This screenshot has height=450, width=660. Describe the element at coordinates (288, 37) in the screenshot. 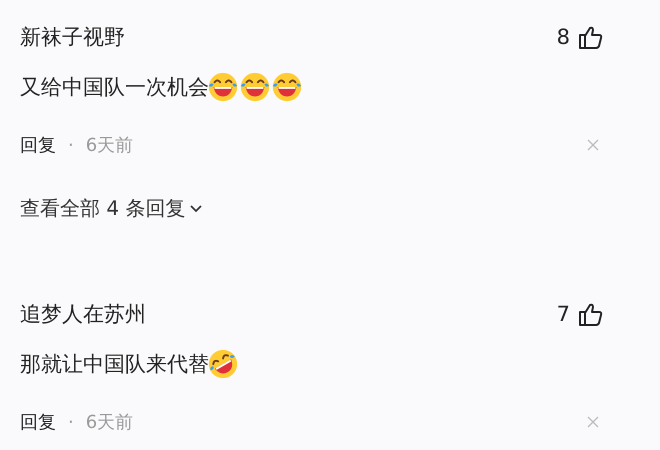

I see `username: 新袜子视野` at that location.